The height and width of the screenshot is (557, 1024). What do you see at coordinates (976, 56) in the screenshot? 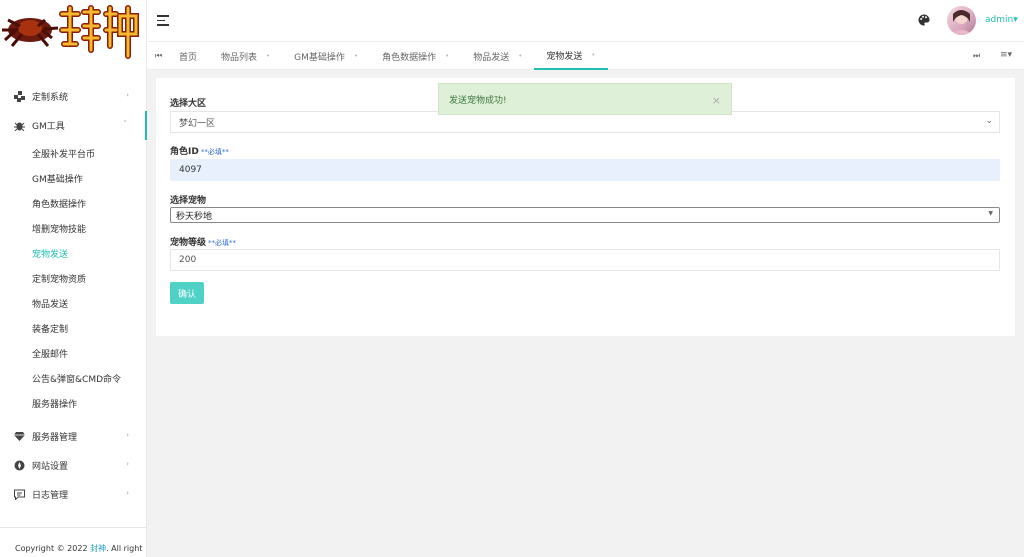
I see `tab-next-icon: ⏭` at bounding box center [976, 56].